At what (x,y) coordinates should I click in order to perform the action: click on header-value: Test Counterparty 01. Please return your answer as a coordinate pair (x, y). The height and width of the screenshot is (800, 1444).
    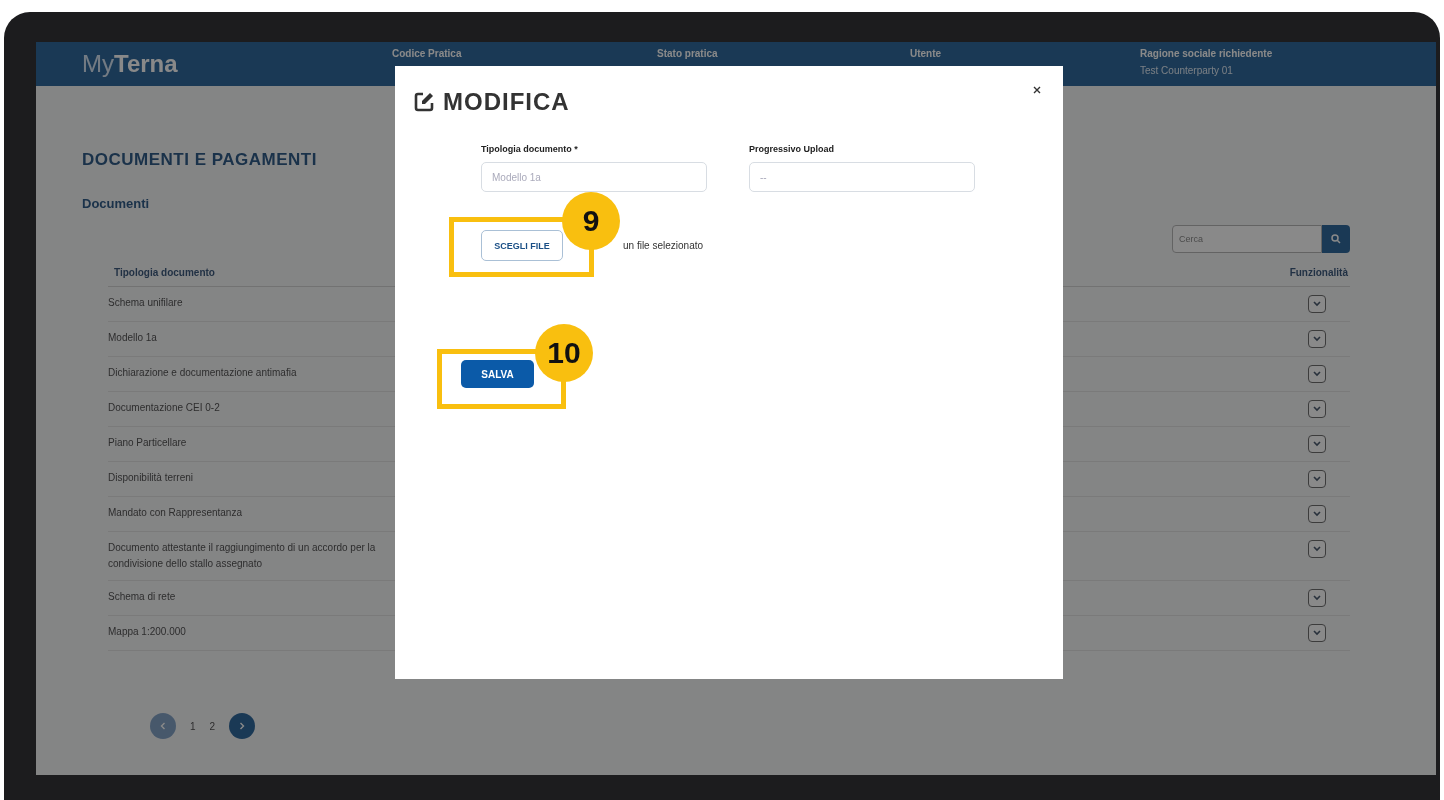
    Looking at the image, I should click on (1187, 70).